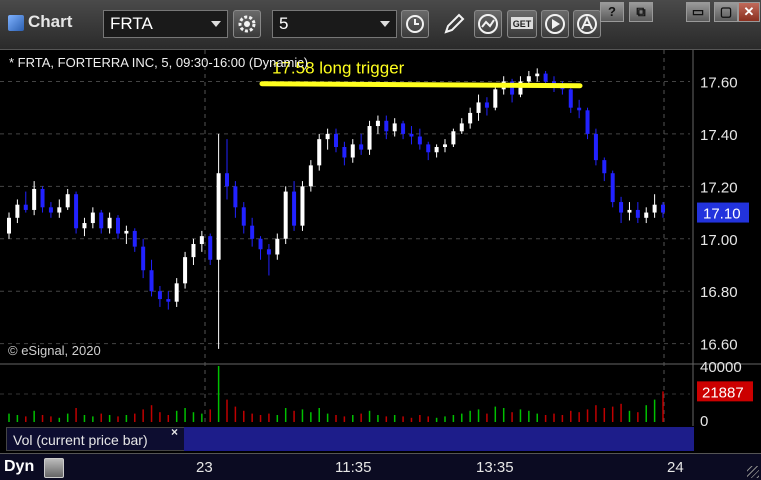  What do you see at coordinates (334, 24) in the screenshot?
I see `interval-field: 5` at bounding box center [334, 24].